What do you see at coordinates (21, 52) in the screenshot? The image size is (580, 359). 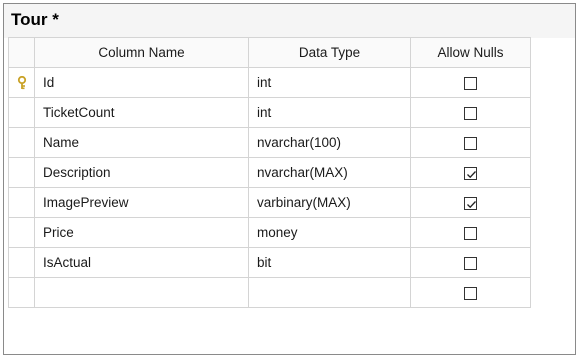 I see `row-selector-header` at bounding box center [21, 52].